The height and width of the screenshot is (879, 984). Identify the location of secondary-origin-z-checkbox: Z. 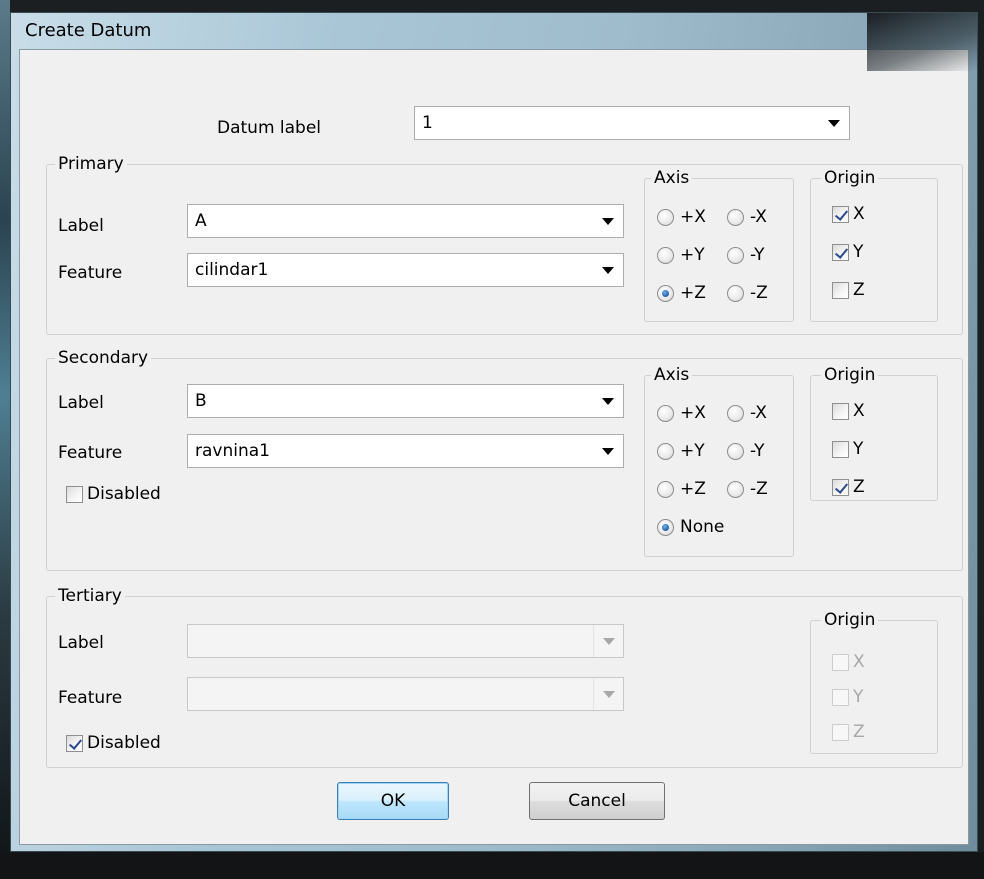
(848, 487).